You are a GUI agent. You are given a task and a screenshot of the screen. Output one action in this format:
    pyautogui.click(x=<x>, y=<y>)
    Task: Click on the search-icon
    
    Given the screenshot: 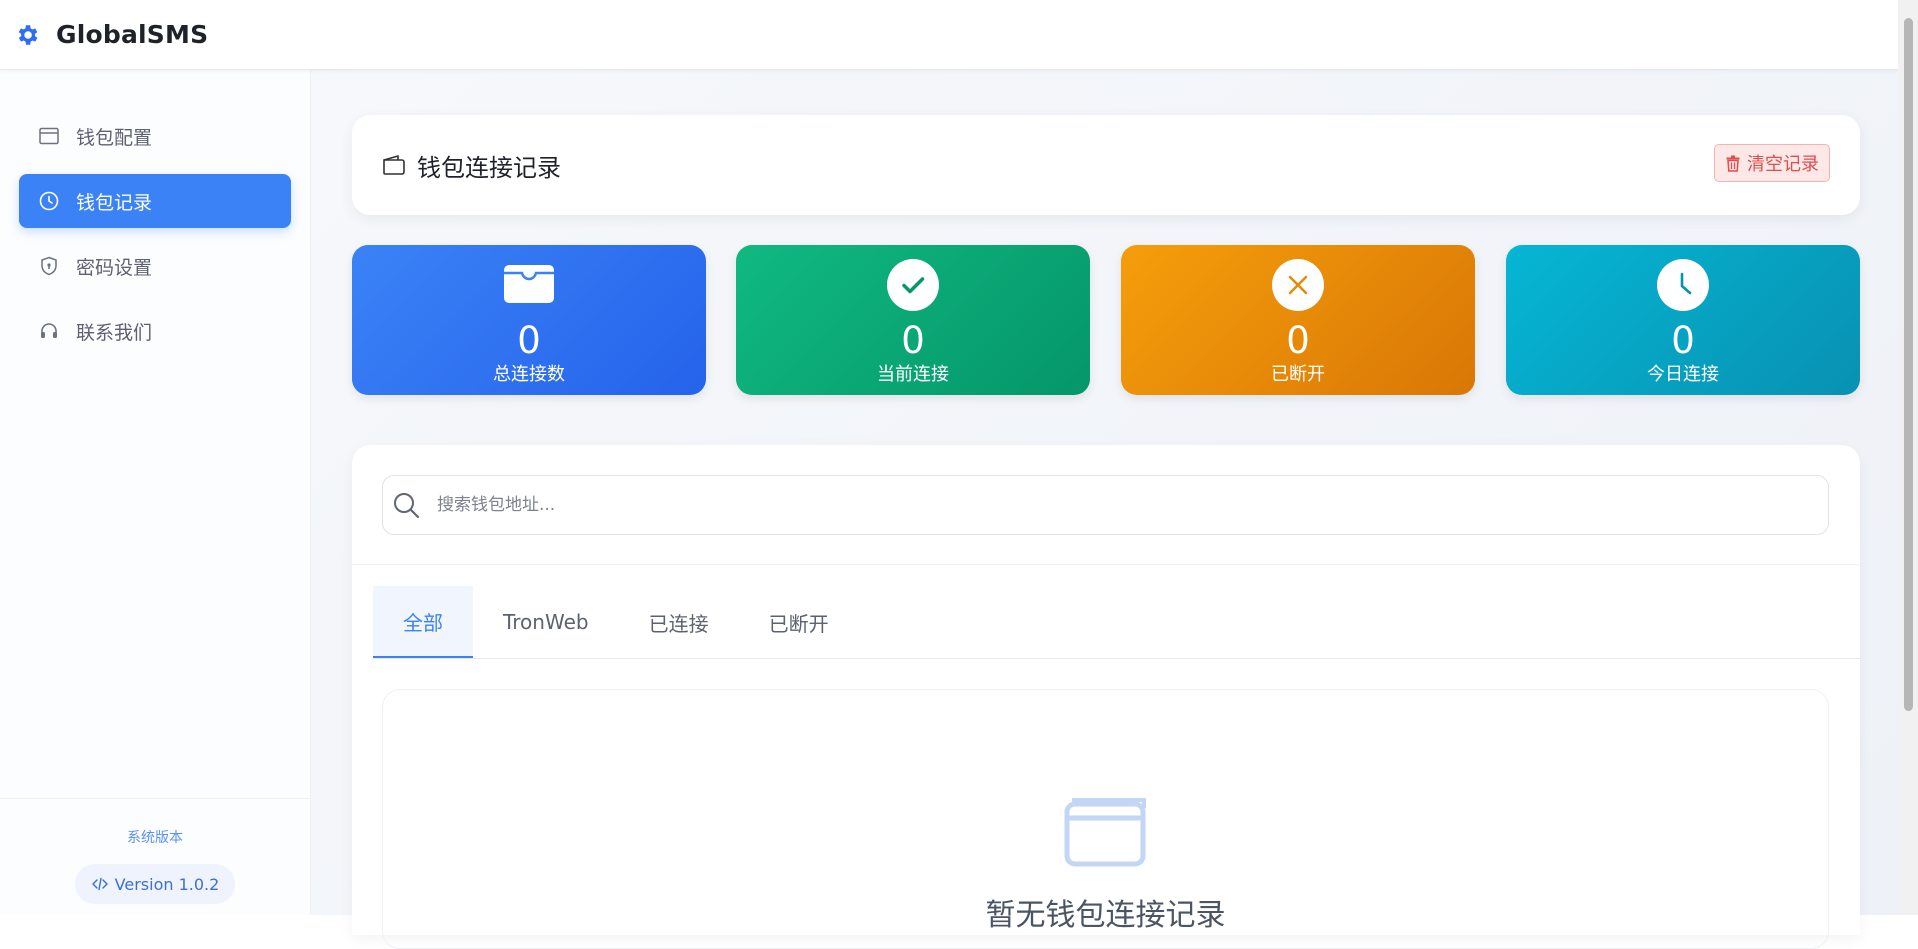 What is the action you would take?
    pyautogui.click(x=406, y=505)
    